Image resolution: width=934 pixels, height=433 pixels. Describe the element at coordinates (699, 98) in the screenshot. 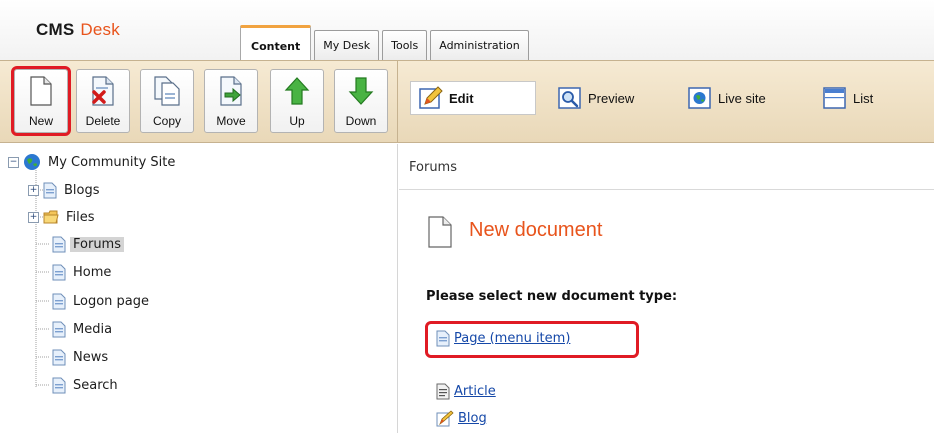

I see `live-site-globe-icon` at that location.